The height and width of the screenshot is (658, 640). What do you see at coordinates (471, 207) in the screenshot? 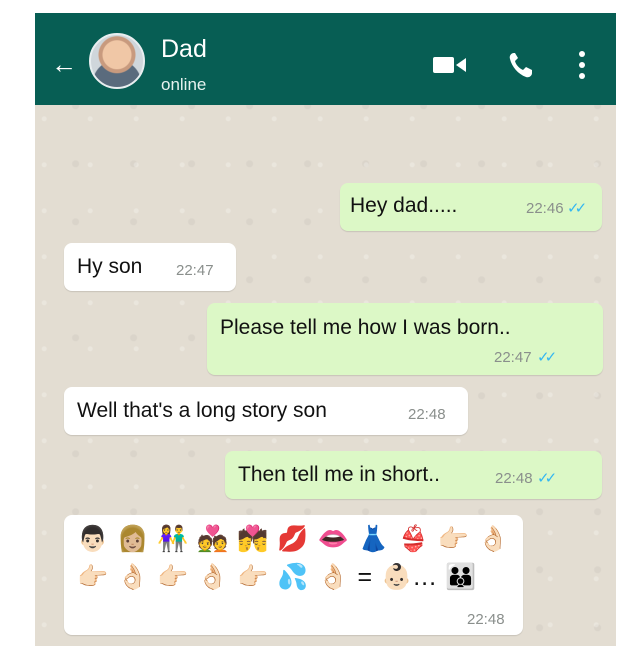
I see `message-bubble-outgoing: Hey dad..... 22:46 ✓✓` at bounding box center [471, 207].